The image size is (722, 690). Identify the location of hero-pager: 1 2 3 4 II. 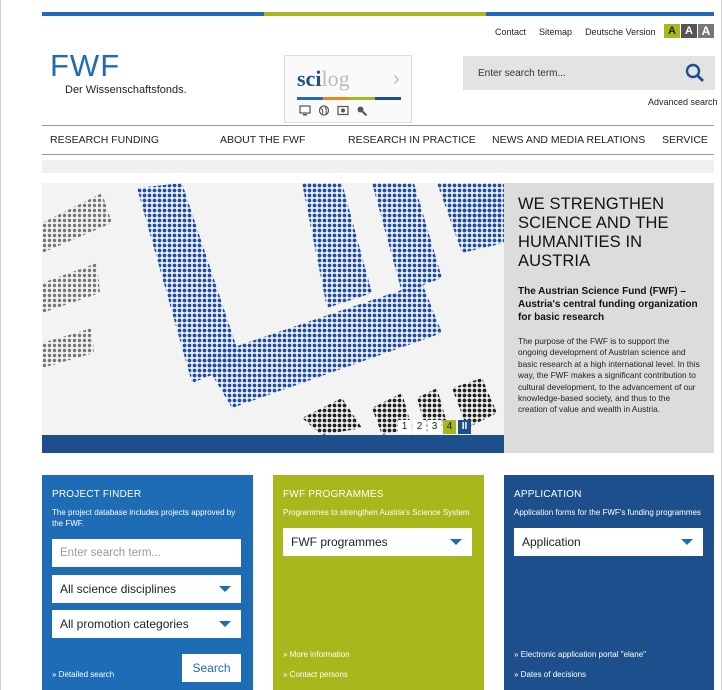
(434, 427).